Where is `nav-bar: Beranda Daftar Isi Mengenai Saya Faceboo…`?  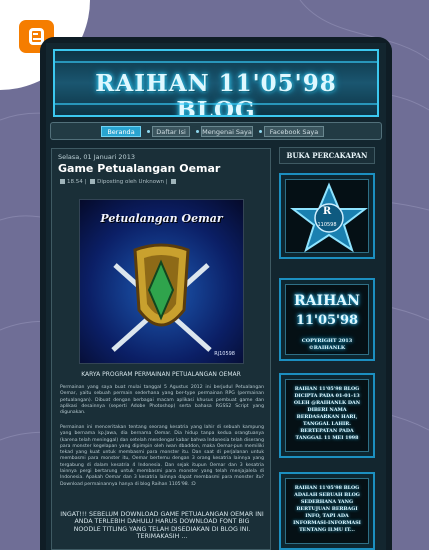 nav-bar: Beranda Daftar Isi Mengenai Saya Faceboo… is located at coordinates (216, 131).